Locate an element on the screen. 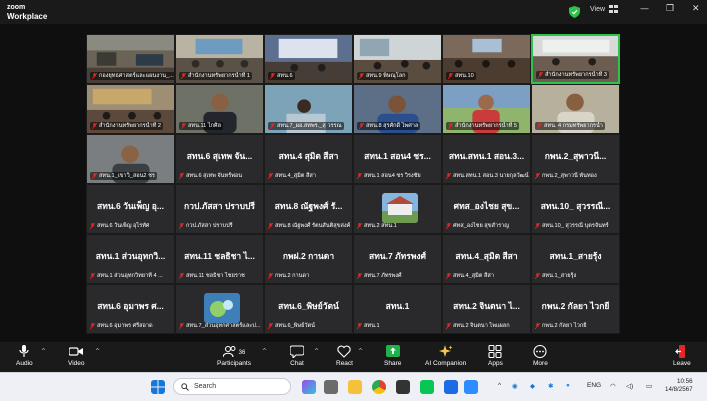 The height and width of the screenshot is (401, 707). participant-name-text: สทน.7_ผอ.สทพร._สุ วรรณ is located at coordinates (309, 126).